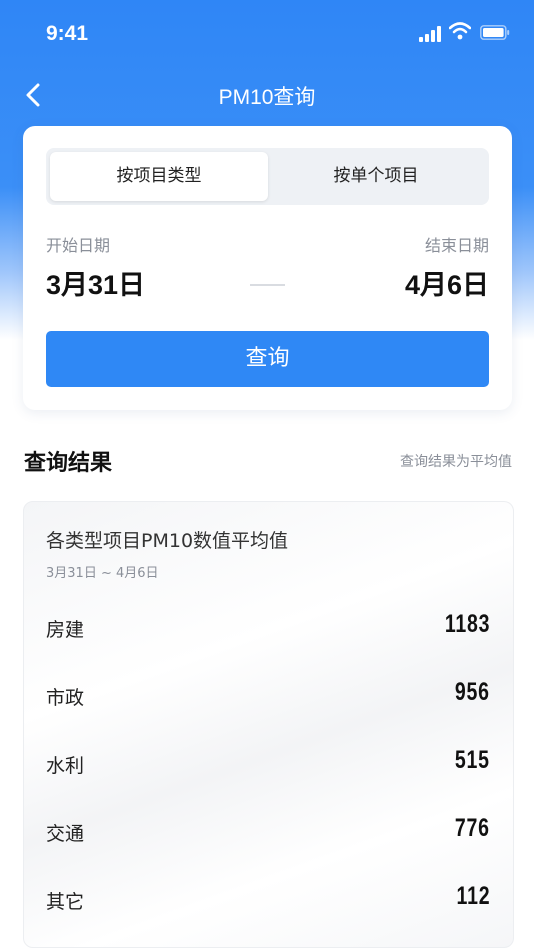  What do you see at coordinates (447, 282) in the screenshot?
I see `end-date-picker: 4月6日` at bounding box center [447, 282].